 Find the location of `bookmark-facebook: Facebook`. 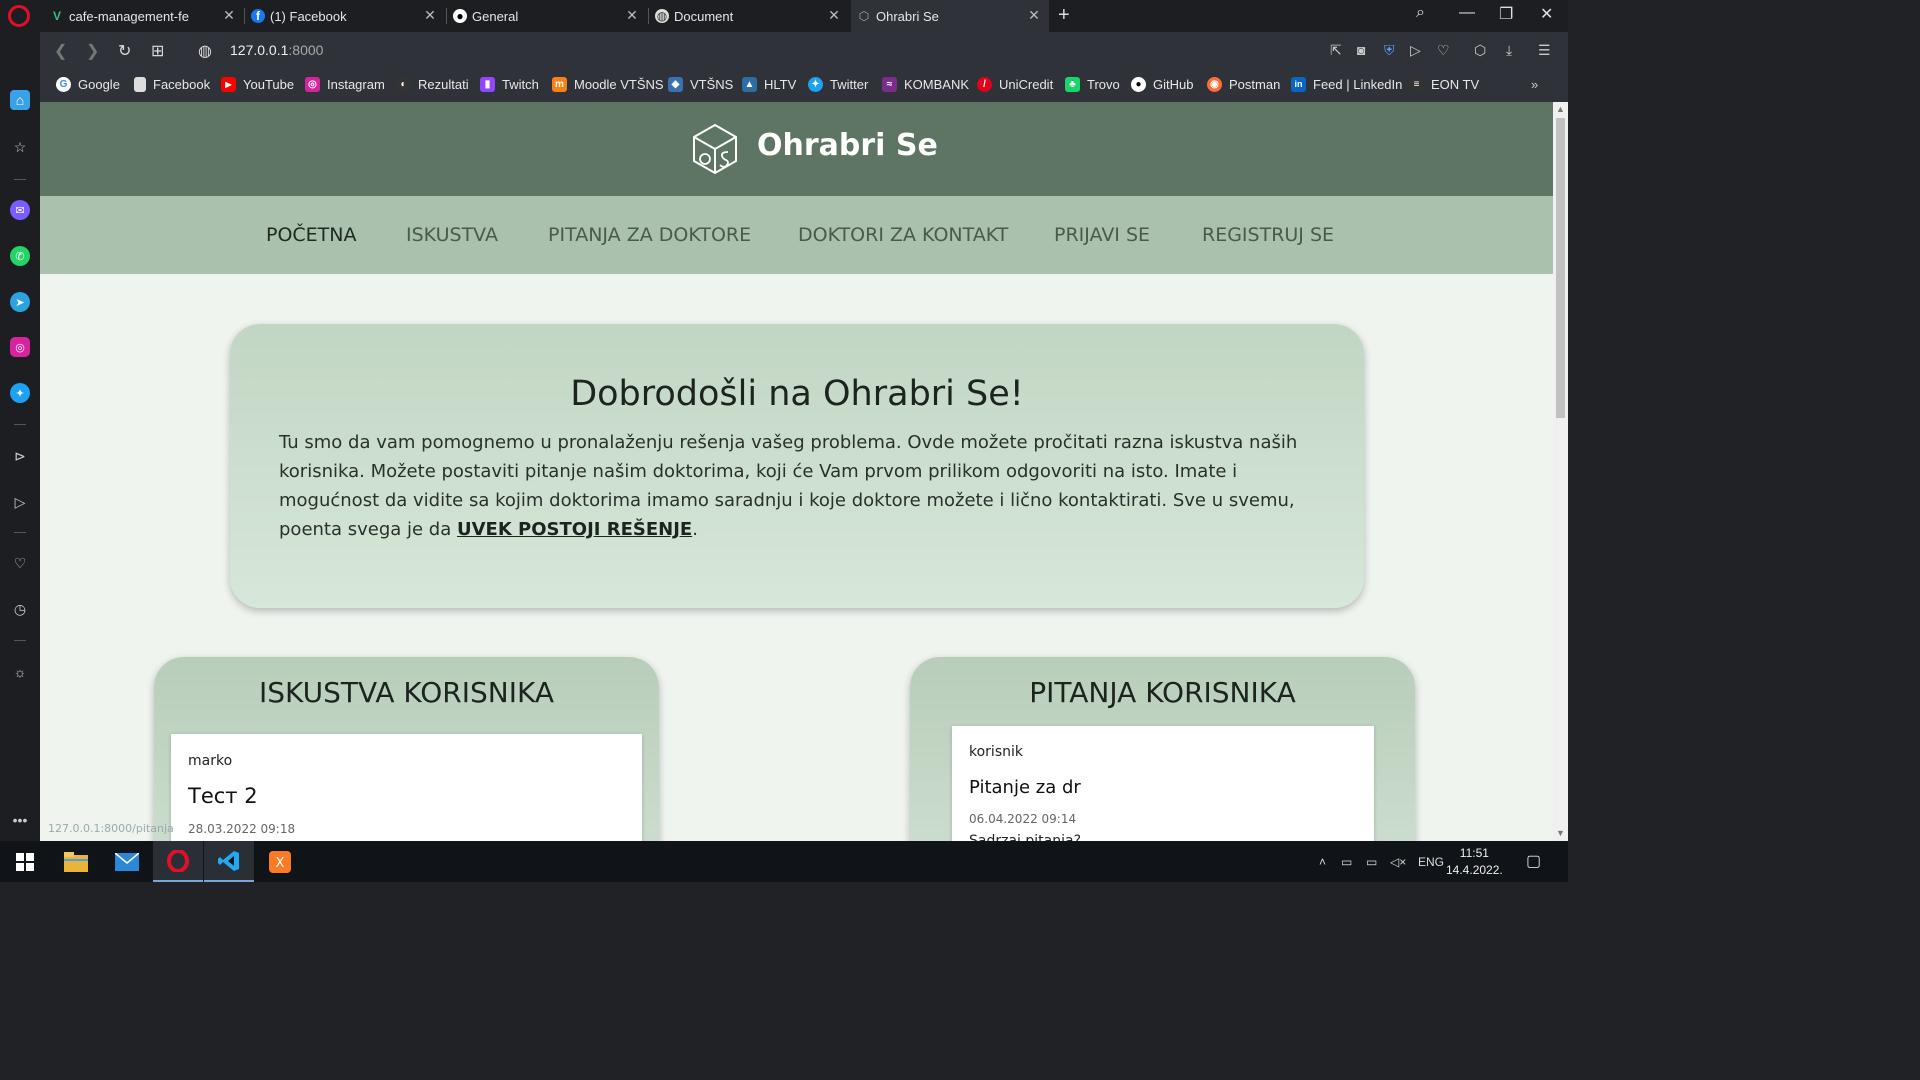

bookmark-facebook: Facebook is located at coordinates (172, 84).